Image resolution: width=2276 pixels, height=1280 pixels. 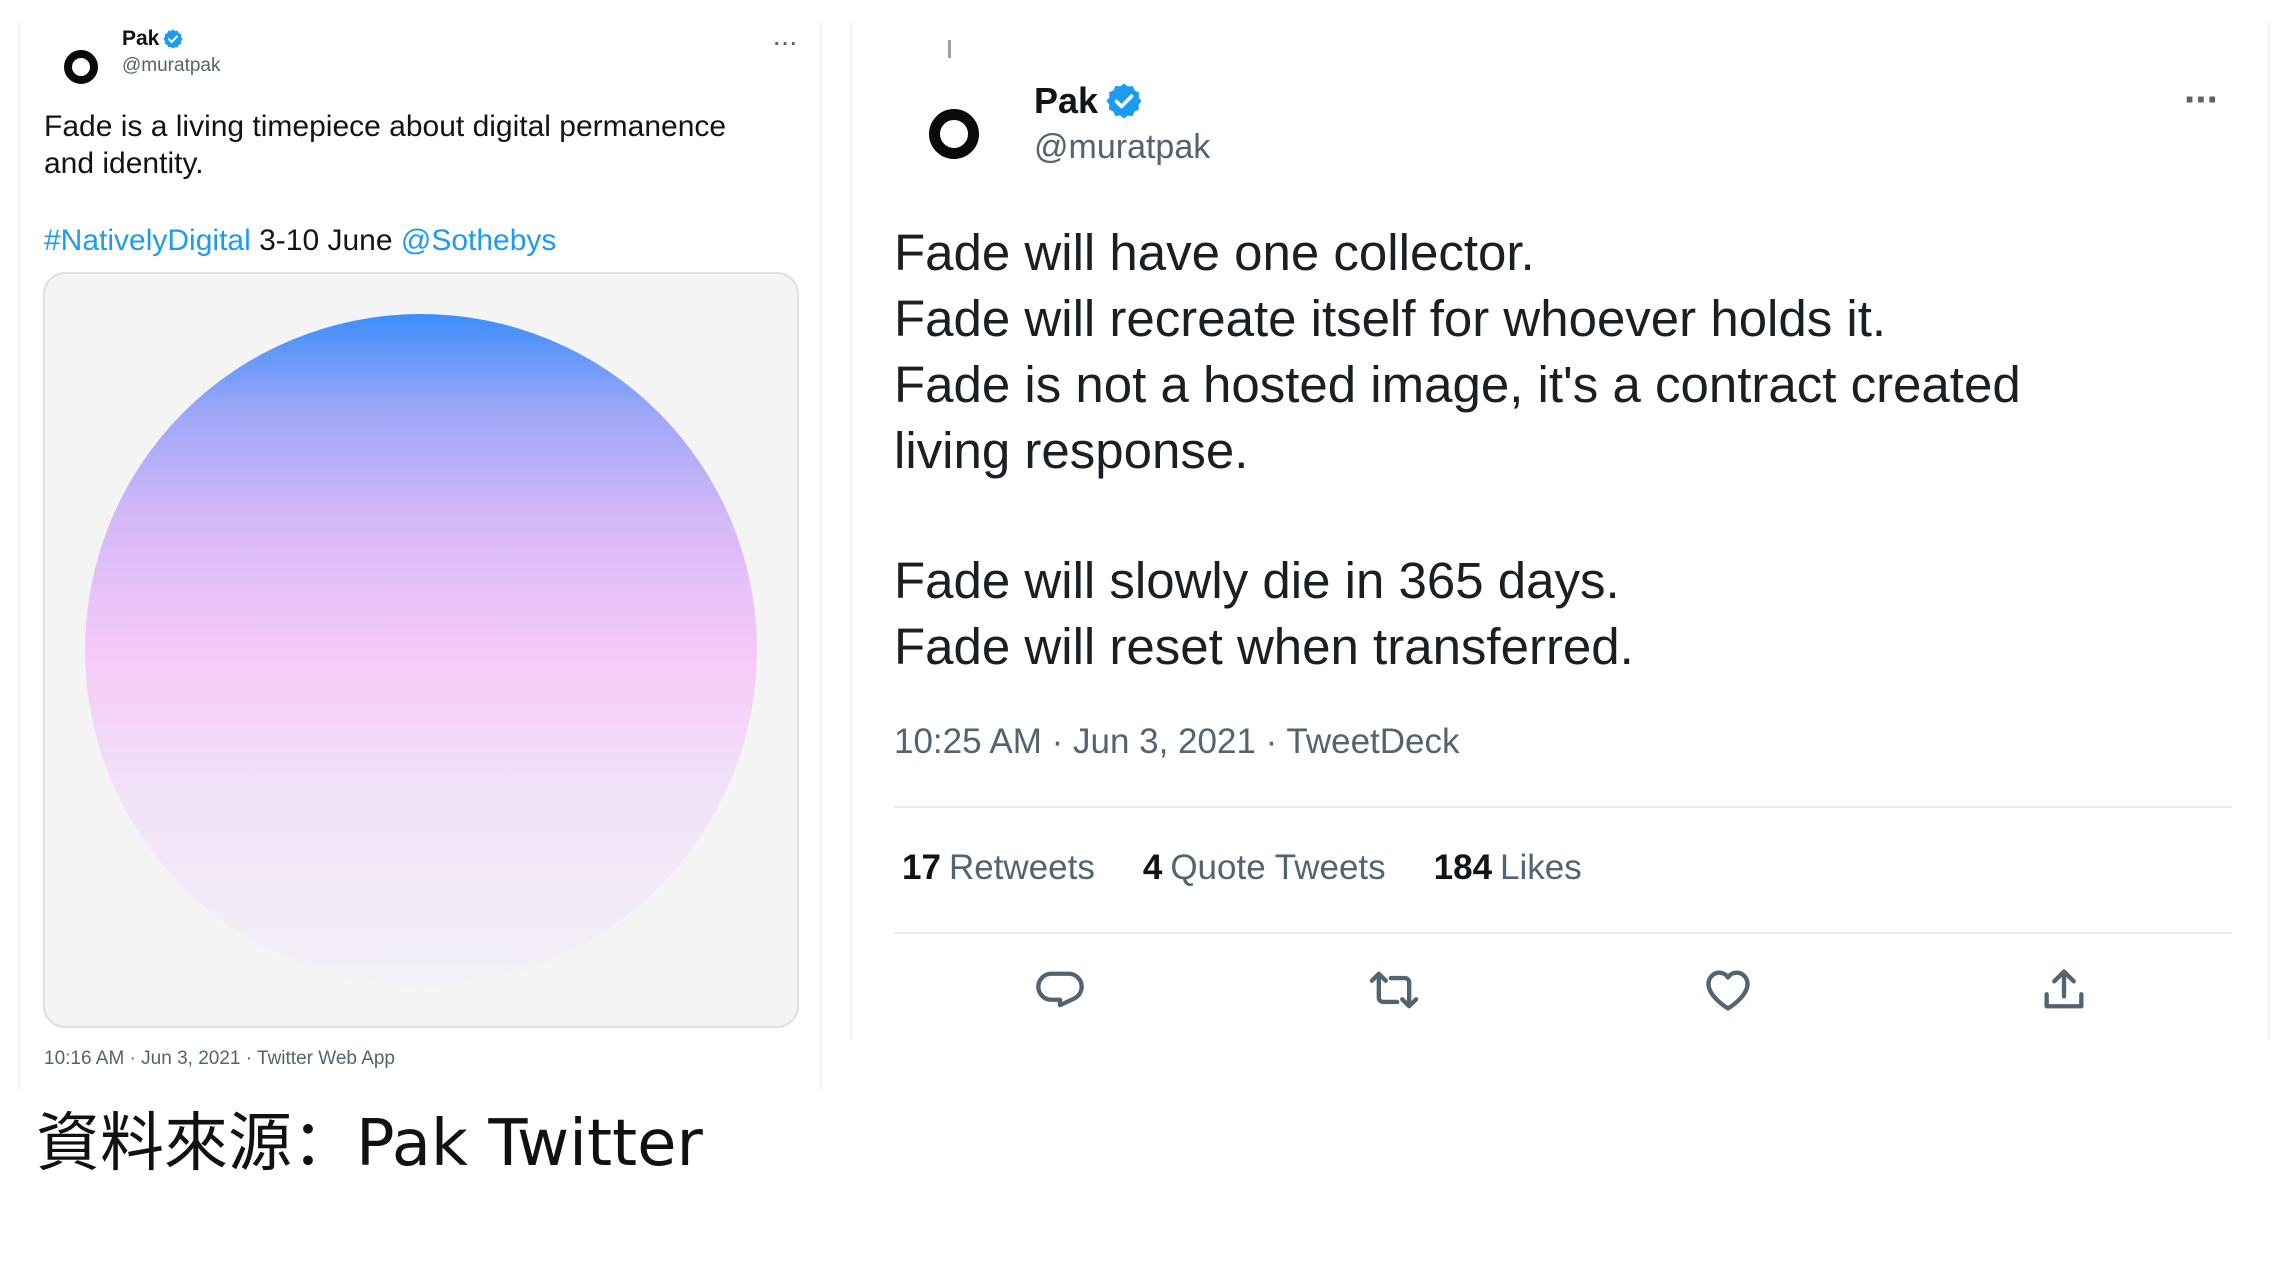 What do you see at coordinates (1541, 867) in the screenshot?
I see `likes-label: Likes` at bounding box center [1541, 867].